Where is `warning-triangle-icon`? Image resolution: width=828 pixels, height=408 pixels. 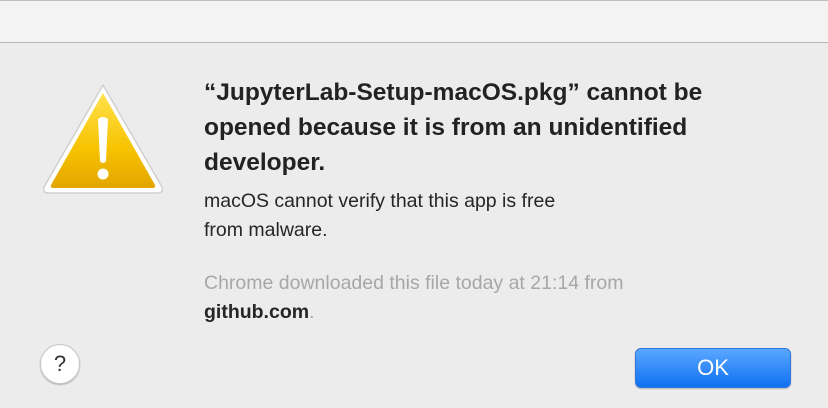 warning-triangle-icon is located at coordinates (103, 139).